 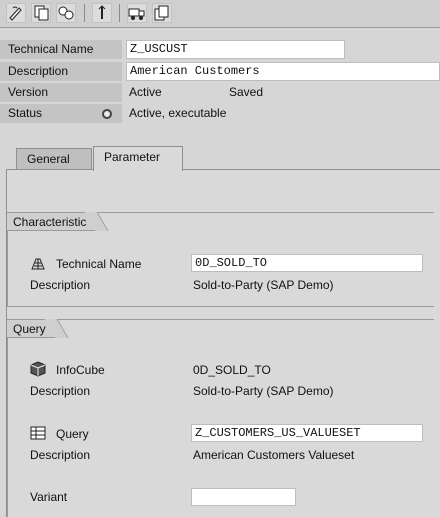 I want to click on infocube-icon, so click(x=38, y=369).